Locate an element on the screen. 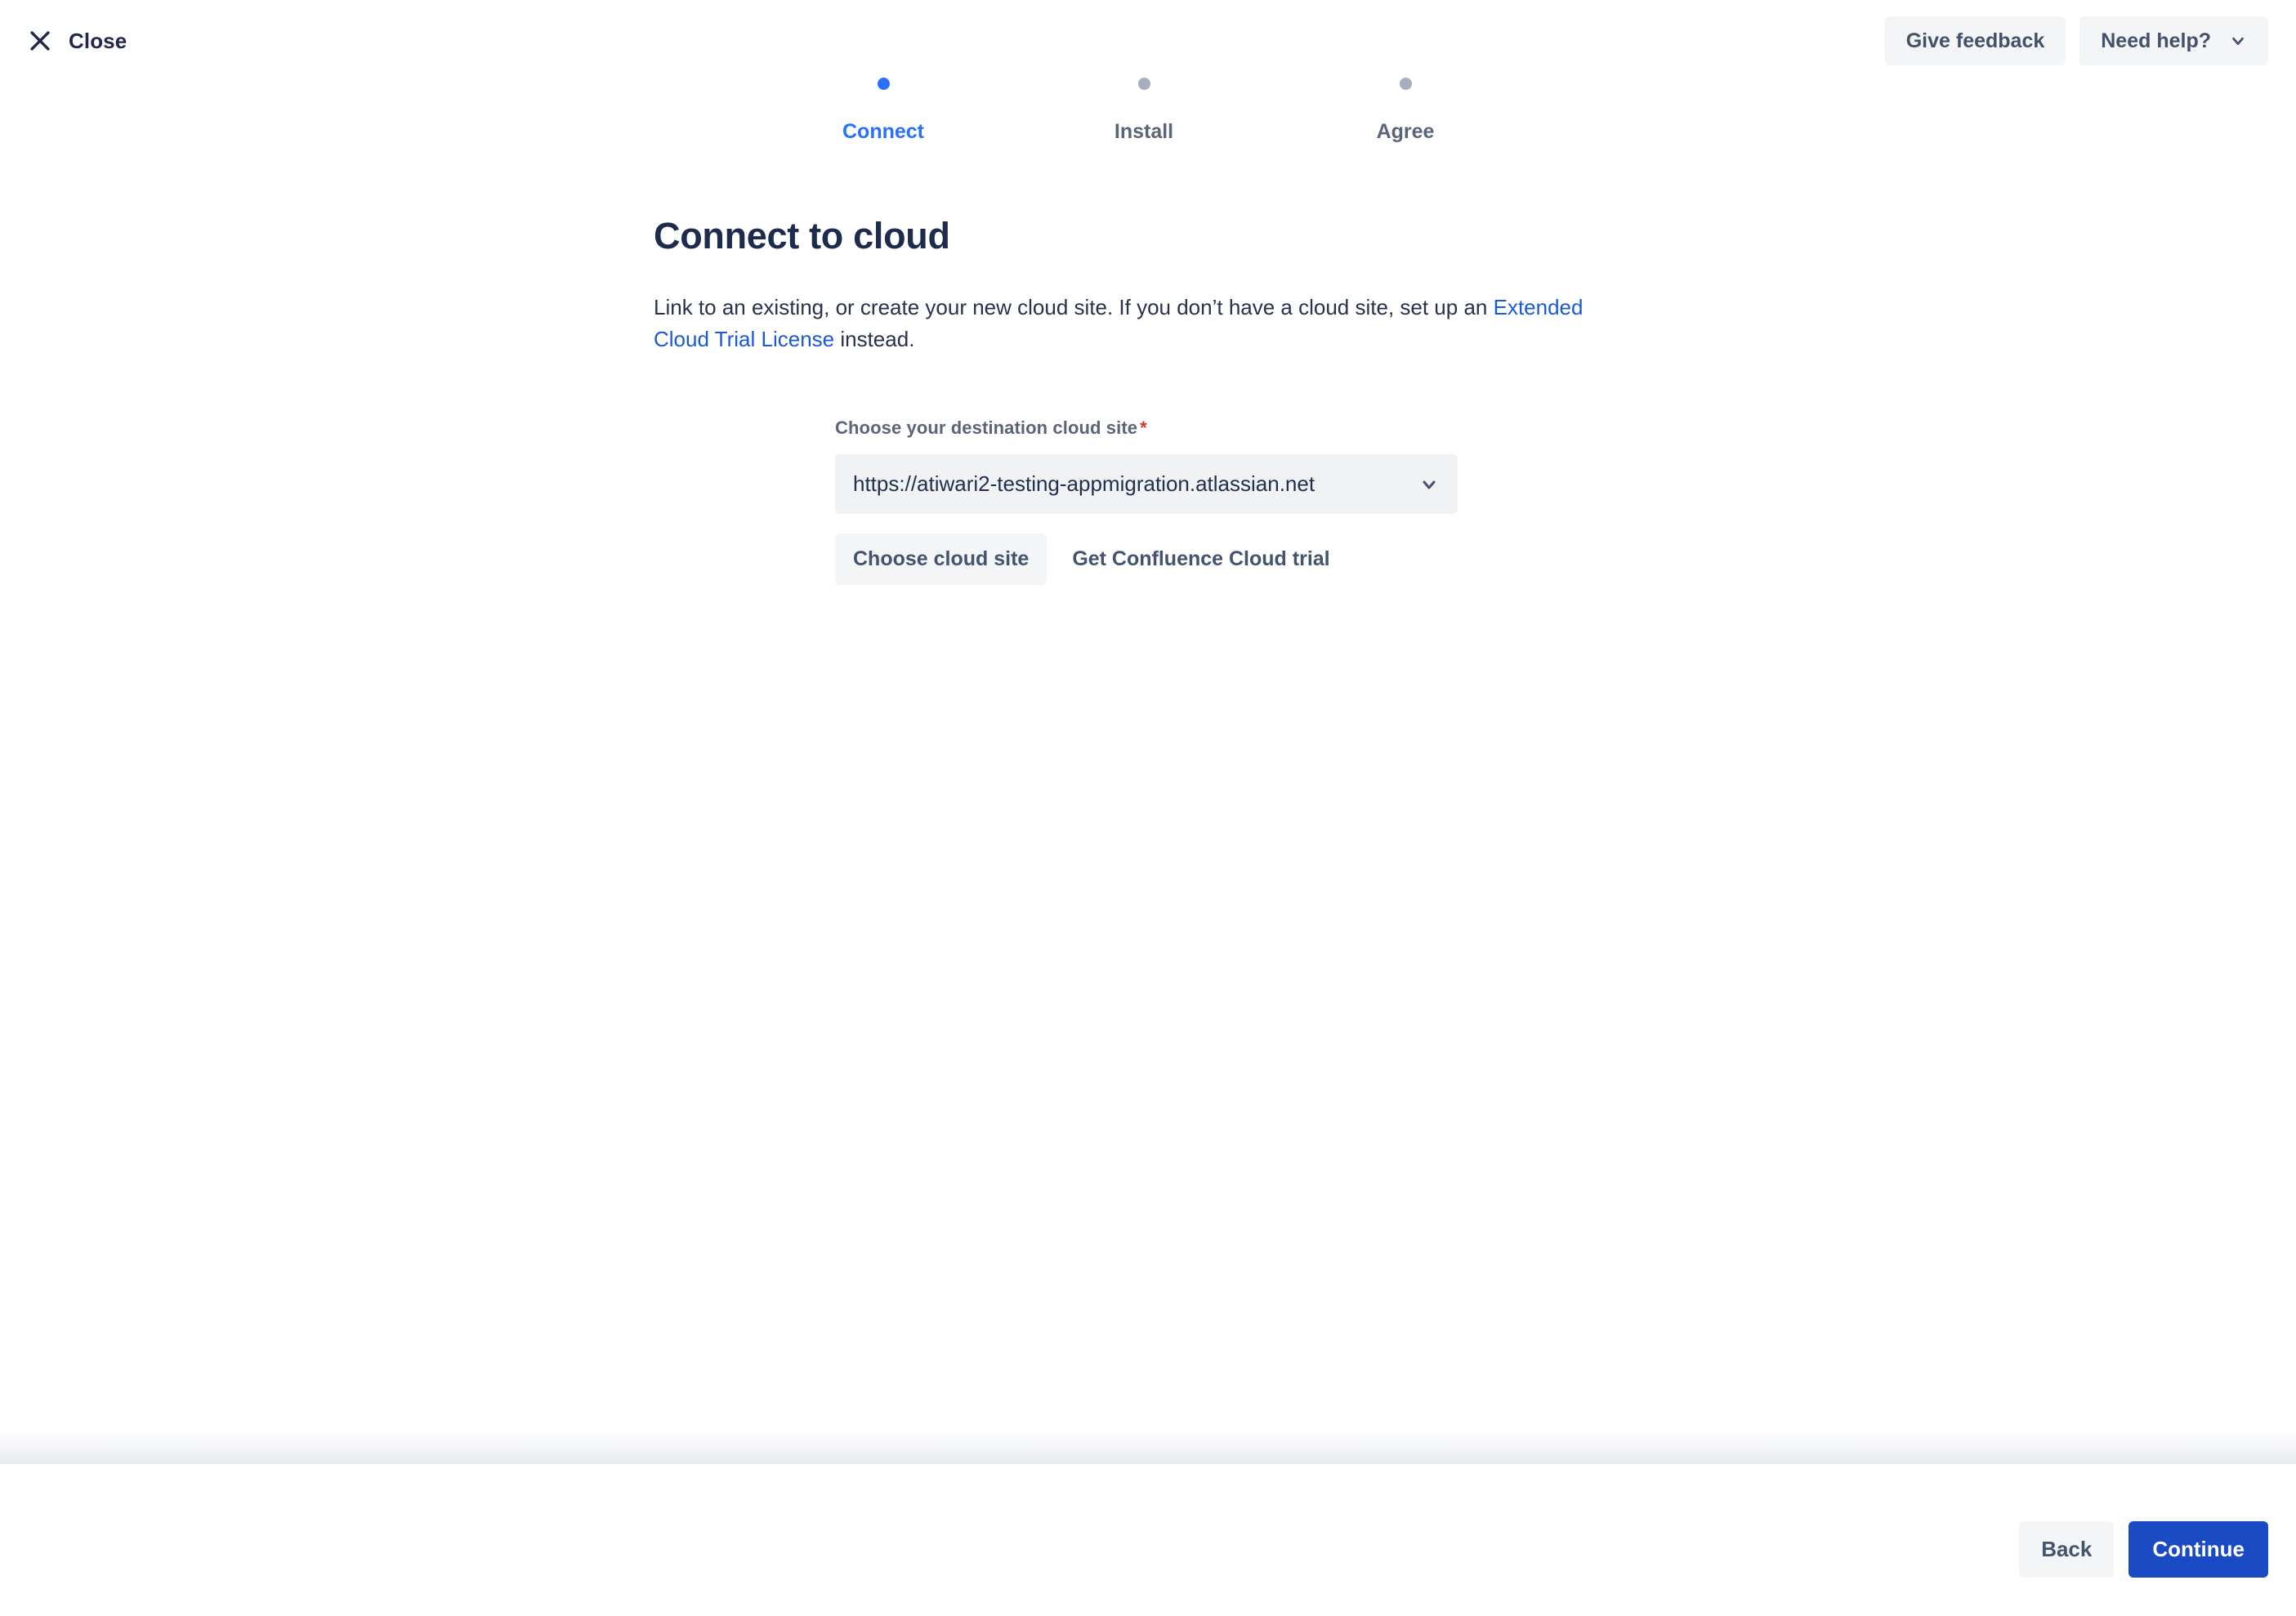 This screenshot has width=2296, height=1616. footer-bar: Back Continue is located at coordinates (1148, 1540).